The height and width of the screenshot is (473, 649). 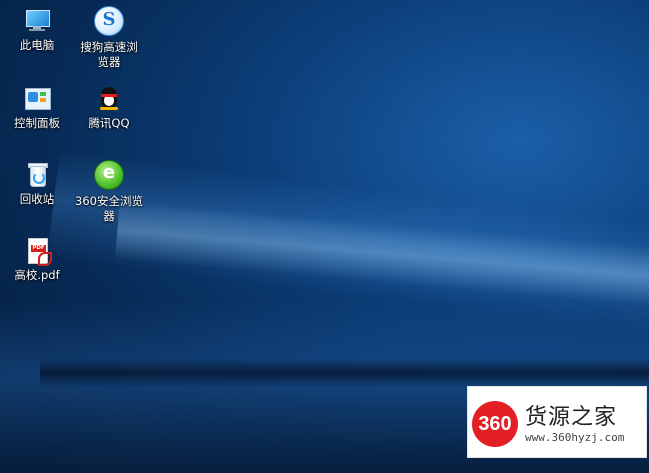 I want to click on desktop-icon-this-pc: 此电脑, so click(x=37, y=29).